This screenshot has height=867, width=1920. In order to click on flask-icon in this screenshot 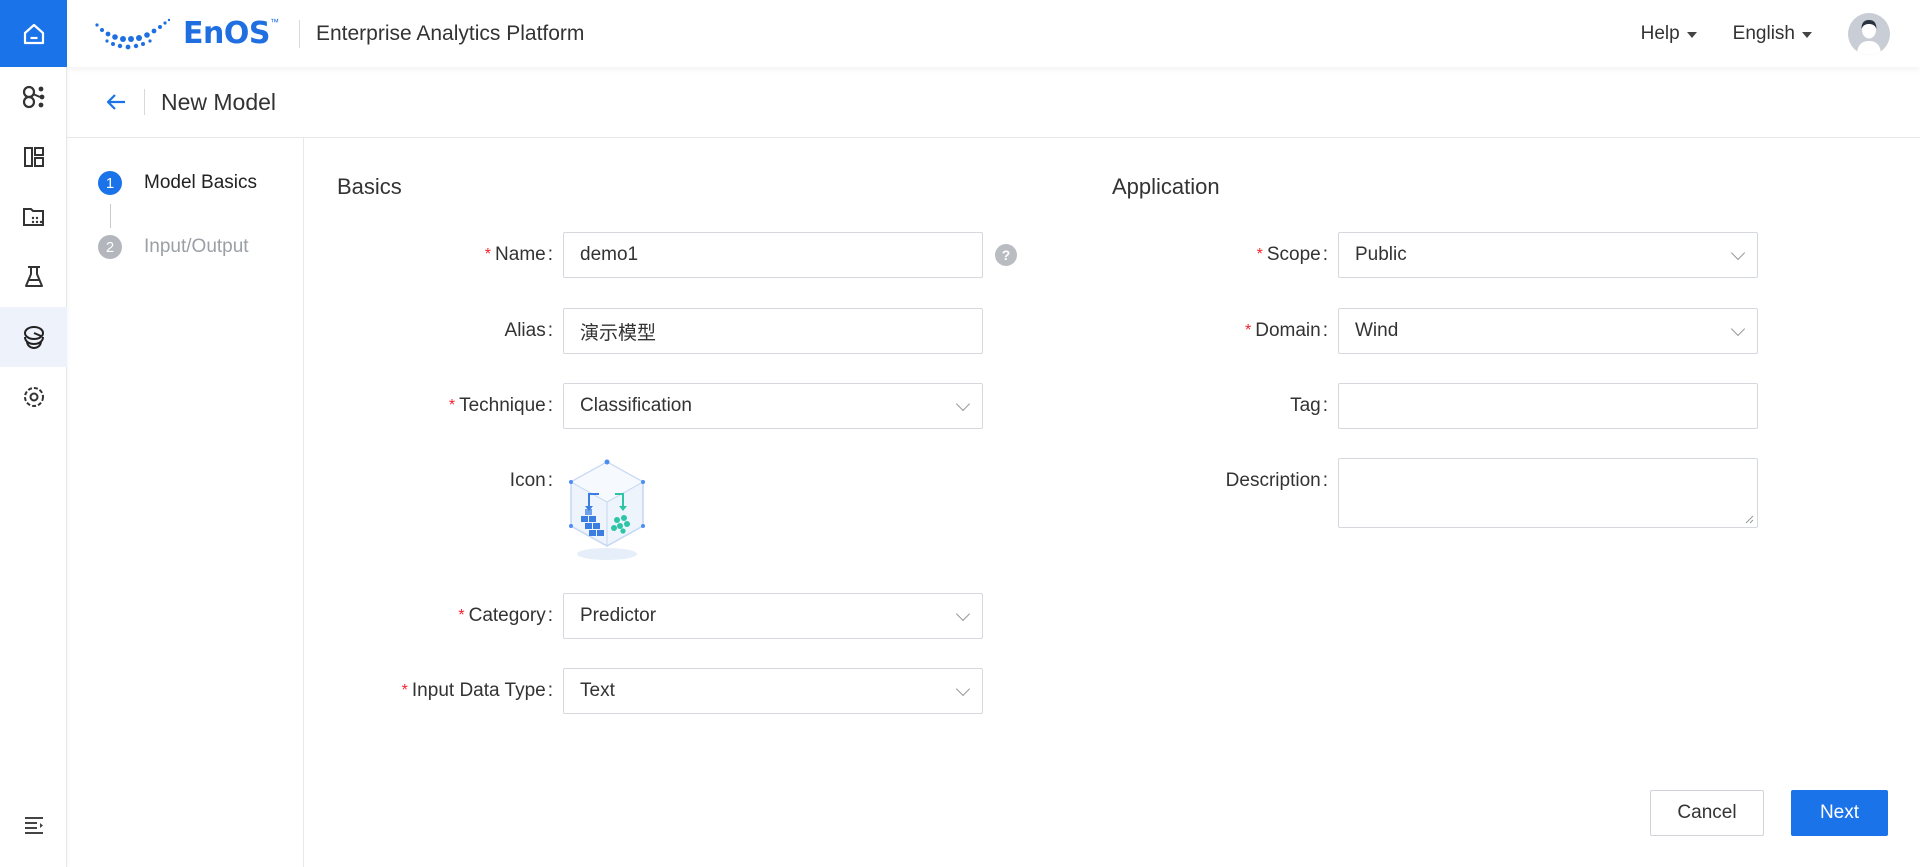, I will do `click(33, 276)`.